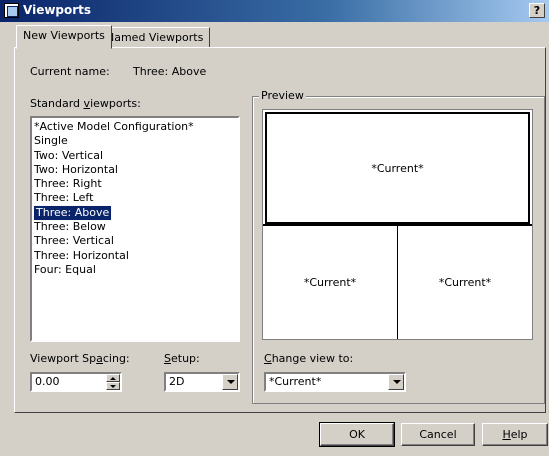 The image size is (549, 456). Describe the element at coordinates (202, 382) in the screenshot. I see `setup-dropdown: 2D` at that location.